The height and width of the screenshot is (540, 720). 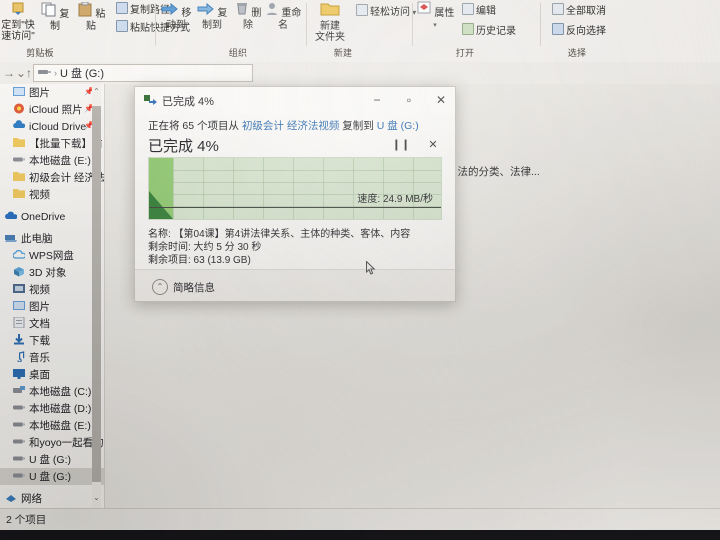 I want to click on cancel-transfer-button: ✕, so click(x=433, y=145).